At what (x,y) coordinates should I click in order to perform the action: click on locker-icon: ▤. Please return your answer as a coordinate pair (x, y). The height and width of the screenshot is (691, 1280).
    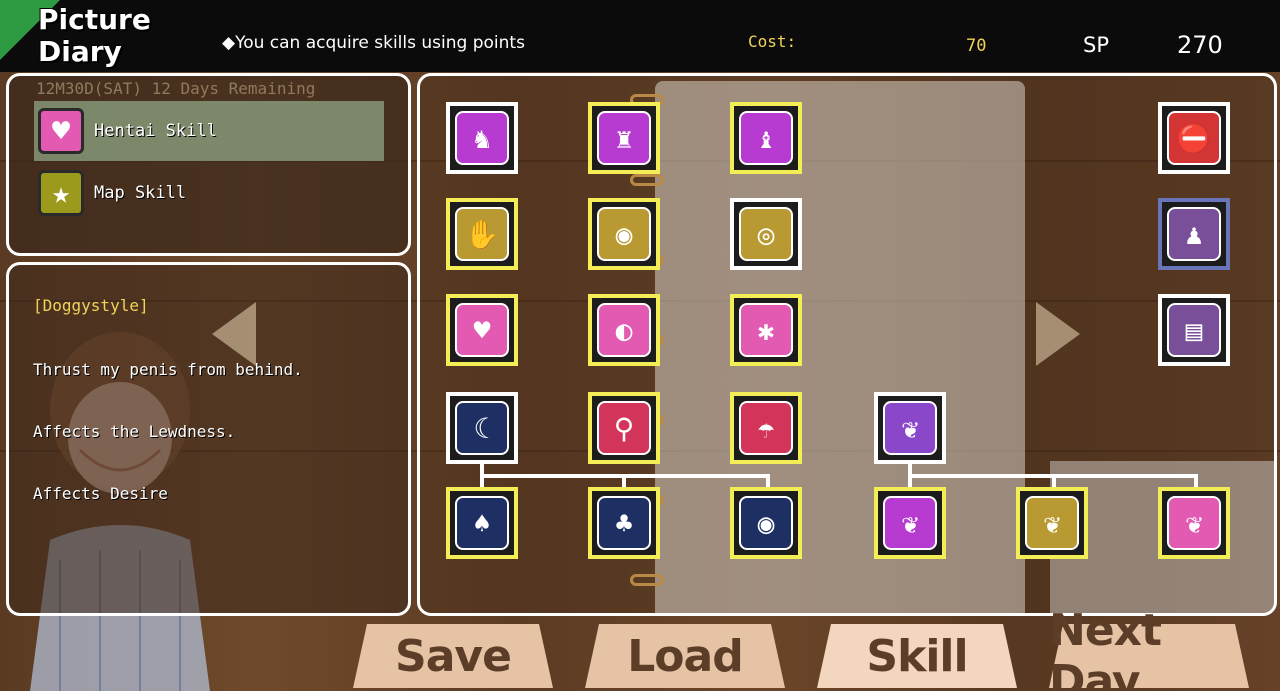
    Looking at the image, I should click on (1194, 330).